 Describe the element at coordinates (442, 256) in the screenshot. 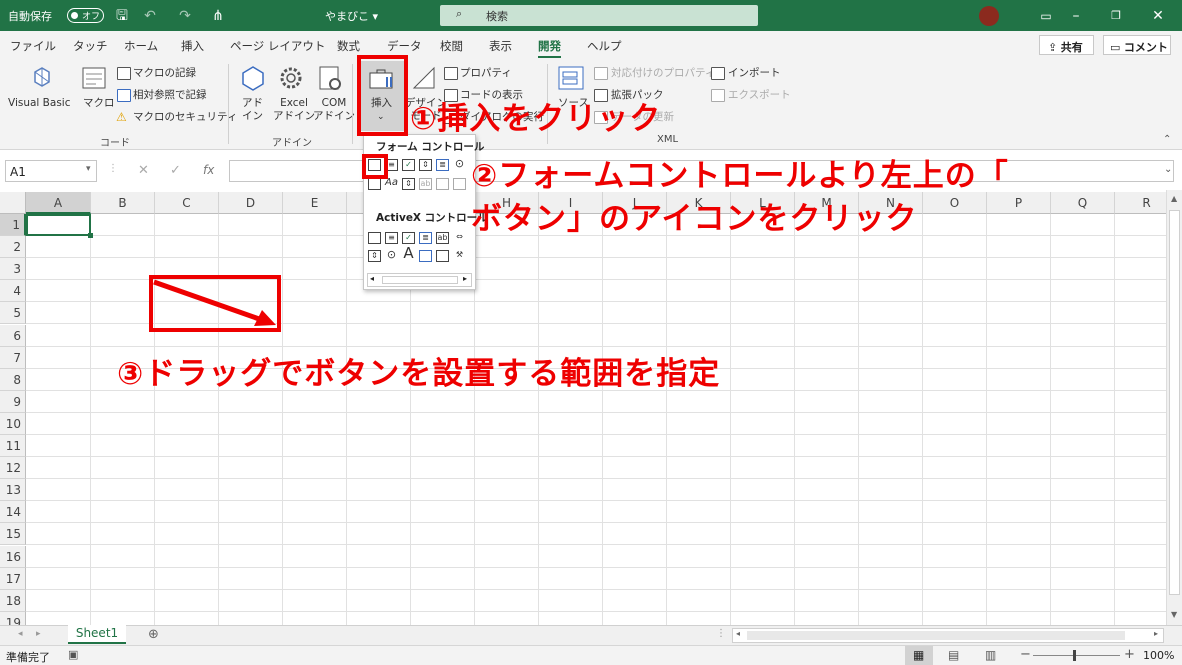

I see `activex-toggle-icon` at that location.